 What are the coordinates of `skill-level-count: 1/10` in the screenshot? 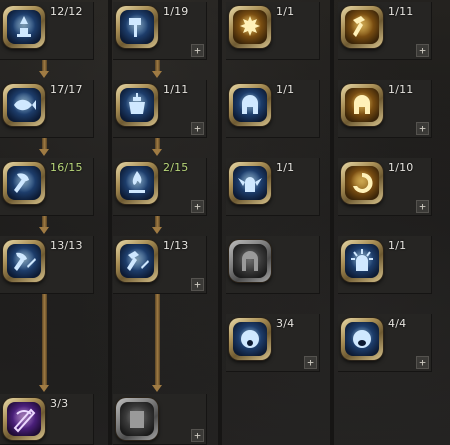 It's located at (401, 167).